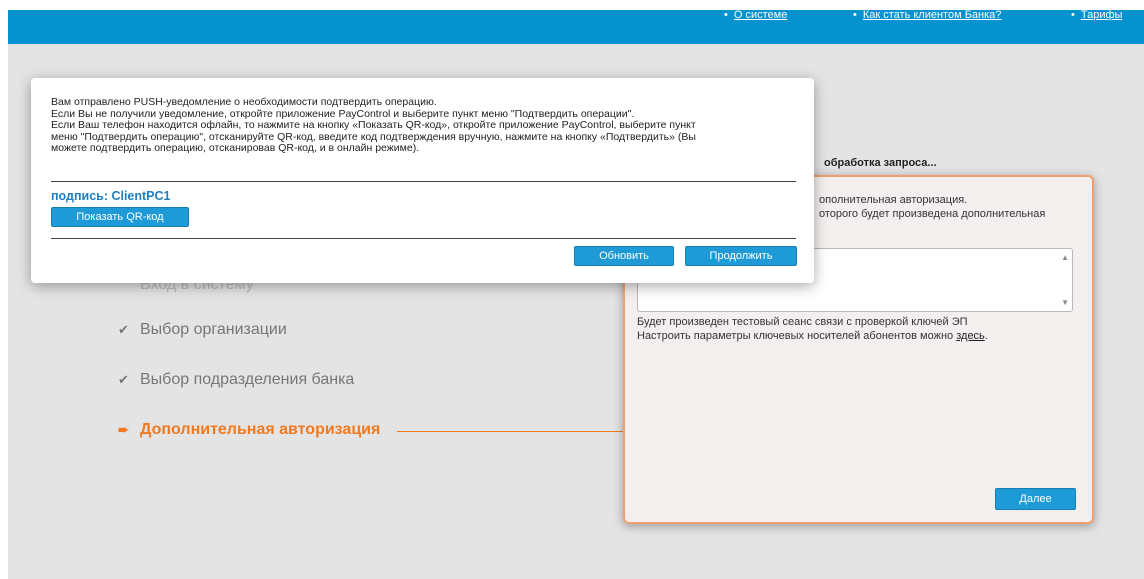 The height and width of the screenshot is (579, 1144). I want to click on arrow-right-icon: ➨, so click(123, 429).